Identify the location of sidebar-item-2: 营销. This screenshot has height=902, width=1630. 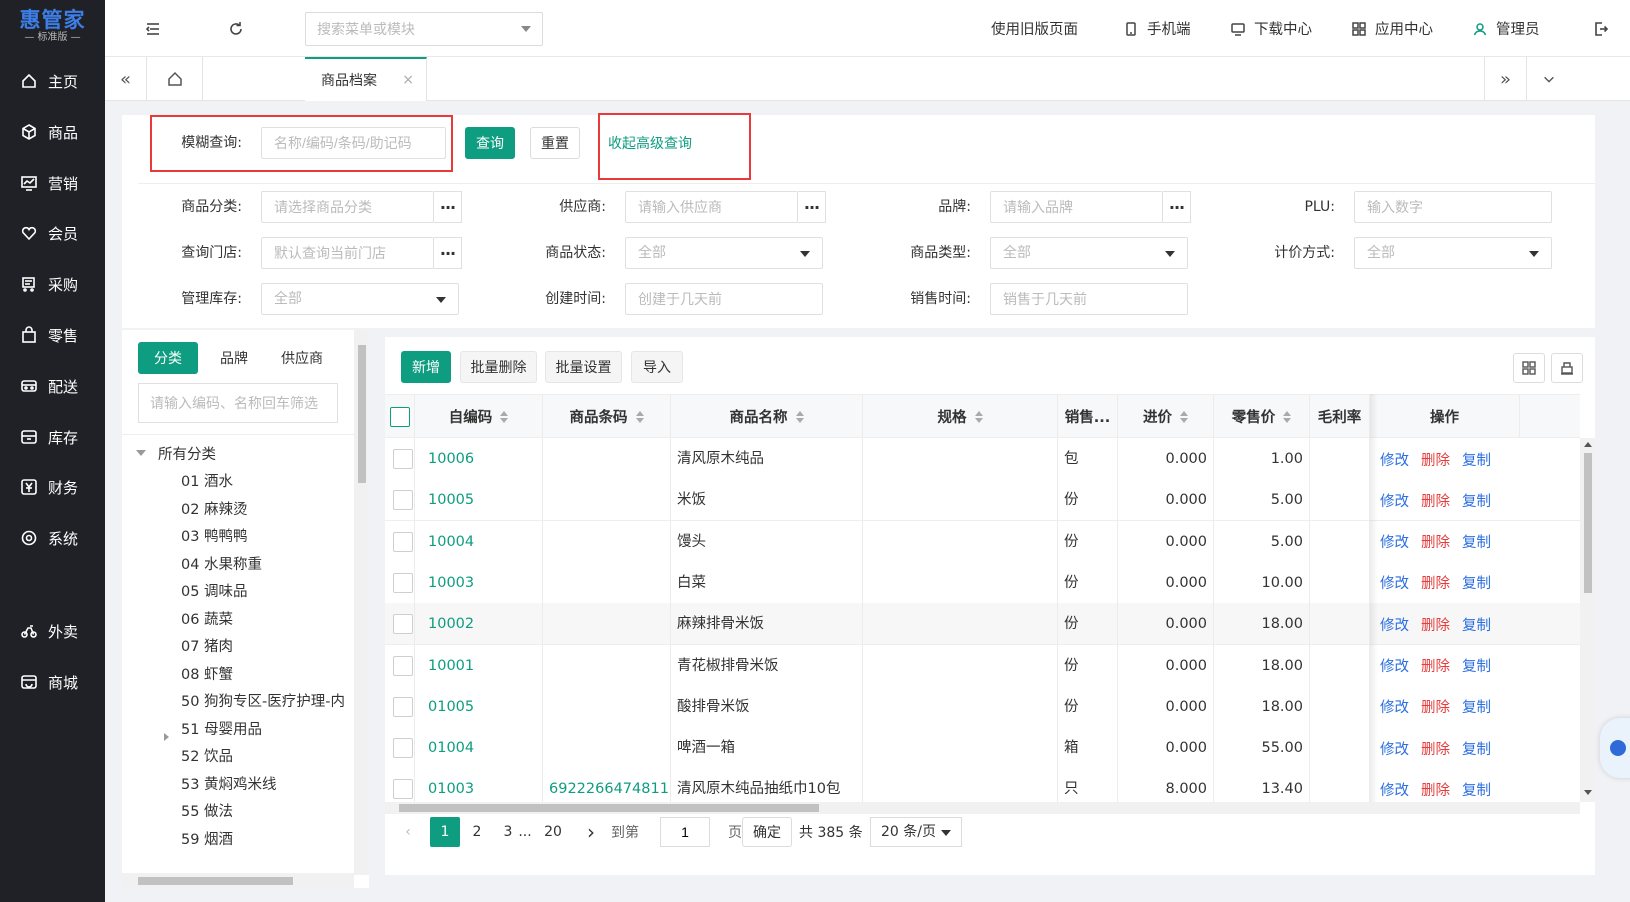
(52, 183).